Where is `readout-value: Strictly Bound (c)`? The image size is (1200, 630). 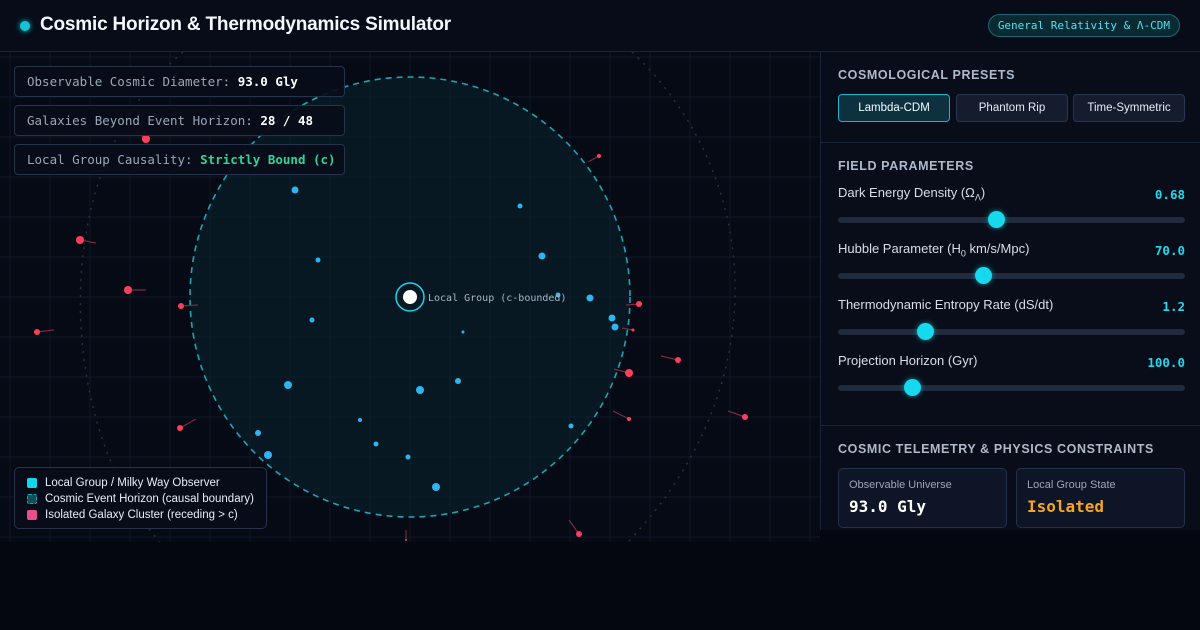 readout-value: Strictly Bound (c) is located at coordinates (268, 159).